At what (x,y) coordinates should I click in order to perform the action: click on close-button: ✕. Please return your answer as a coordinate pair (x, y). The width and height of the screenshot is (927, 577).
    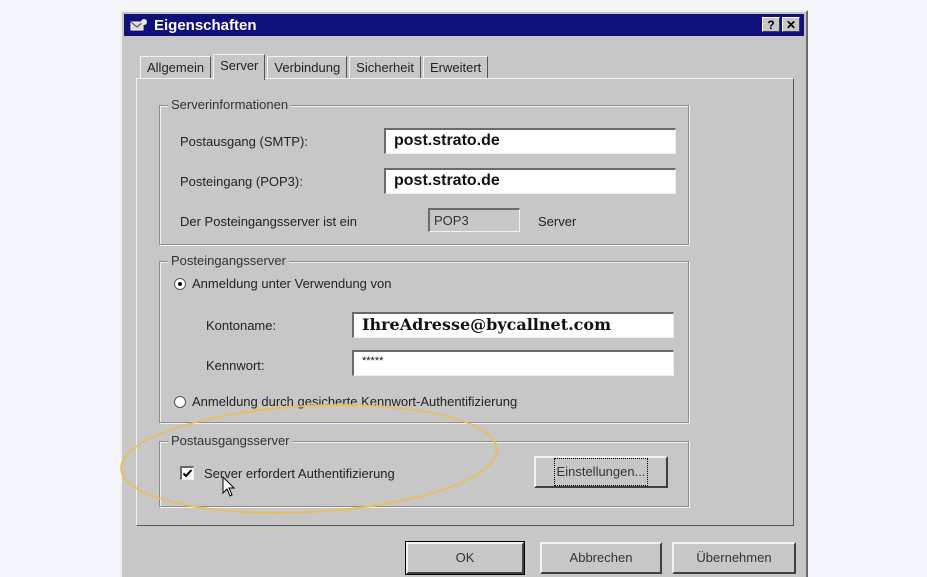
    Looking at the image, I should click on (791, 24).